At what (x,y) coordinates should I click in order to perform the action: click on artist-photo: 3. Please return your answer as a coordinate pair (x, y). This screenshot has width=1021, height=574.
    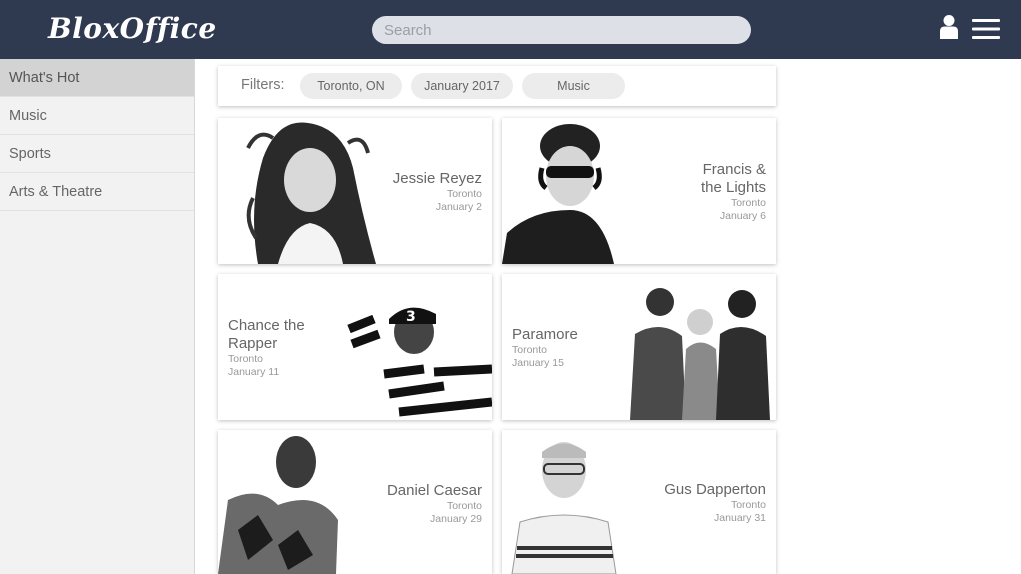
    Looking at the image, I should click on (419, 363).